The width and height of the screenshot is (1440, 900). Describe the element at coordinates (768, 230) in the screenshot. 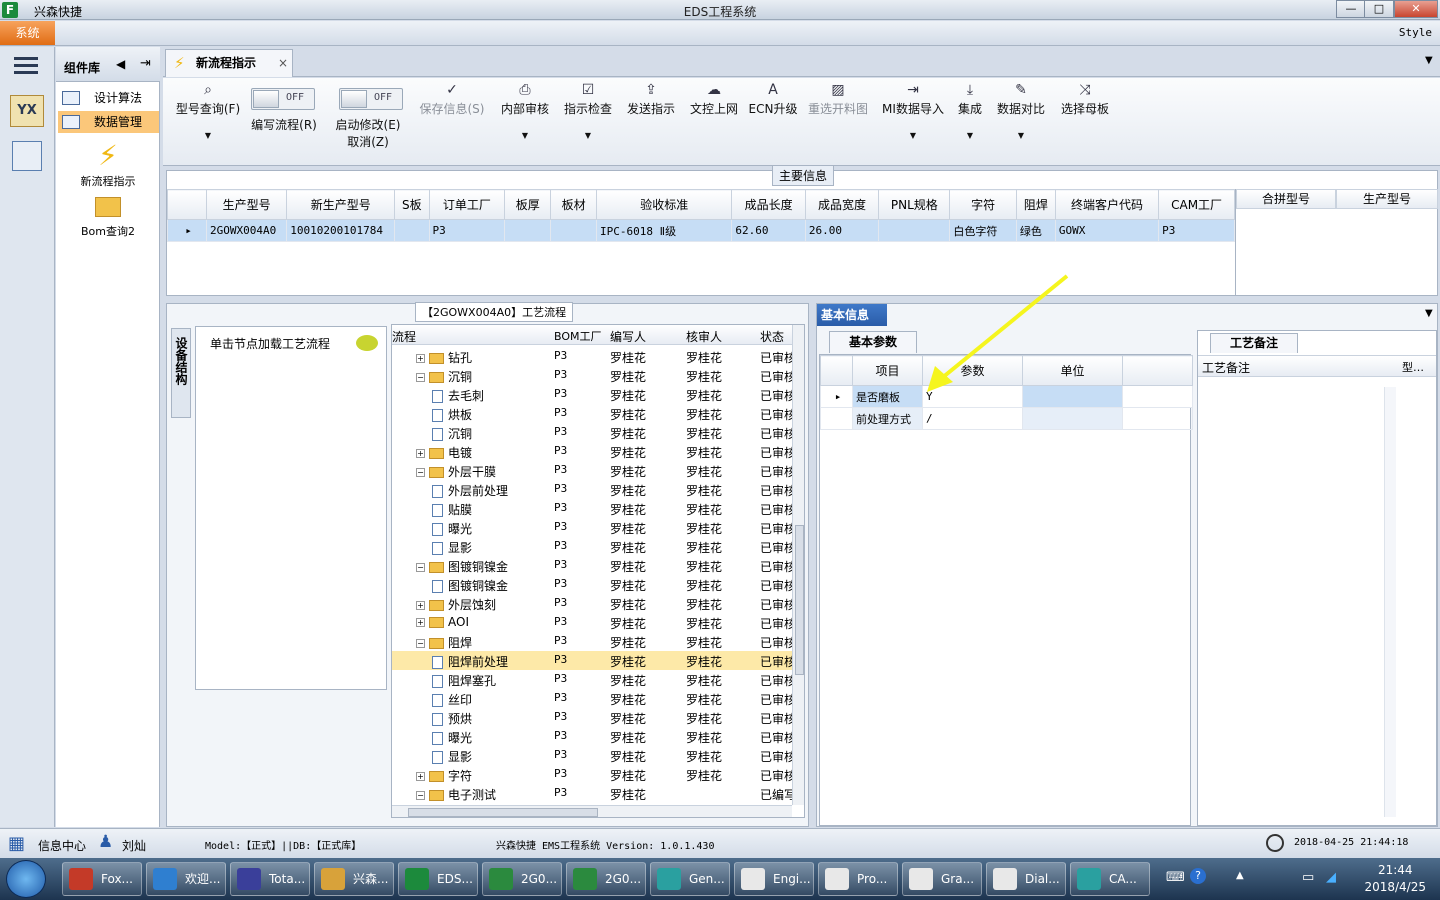

I see `table-cell: 62.60` at that location.